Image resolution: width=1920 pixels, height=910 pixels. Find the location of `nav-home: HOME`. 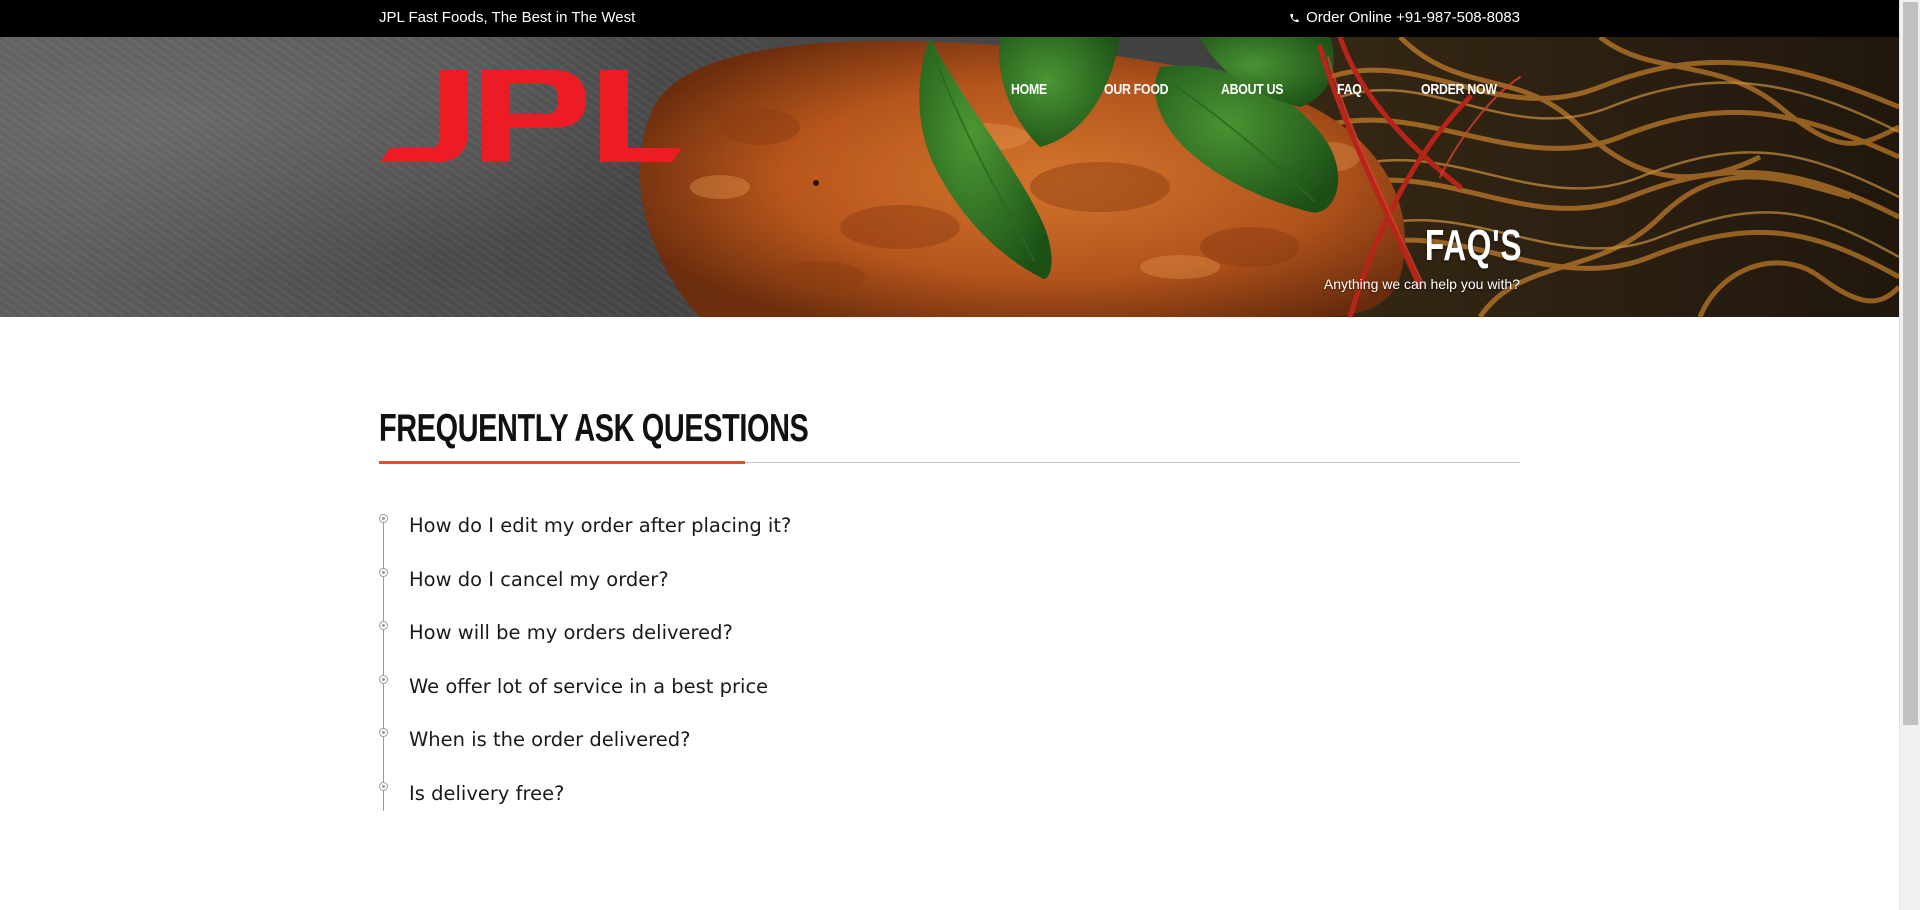

nav-home: HOME is located at coordinates (1029, 89).